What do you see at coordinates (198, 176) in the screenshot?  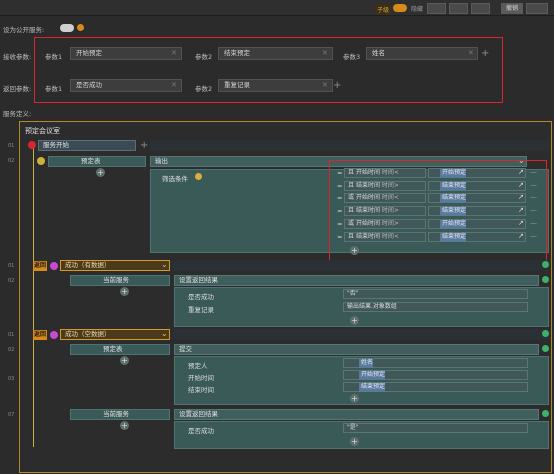 I see `help-icon` at bounding box center [198, 176].